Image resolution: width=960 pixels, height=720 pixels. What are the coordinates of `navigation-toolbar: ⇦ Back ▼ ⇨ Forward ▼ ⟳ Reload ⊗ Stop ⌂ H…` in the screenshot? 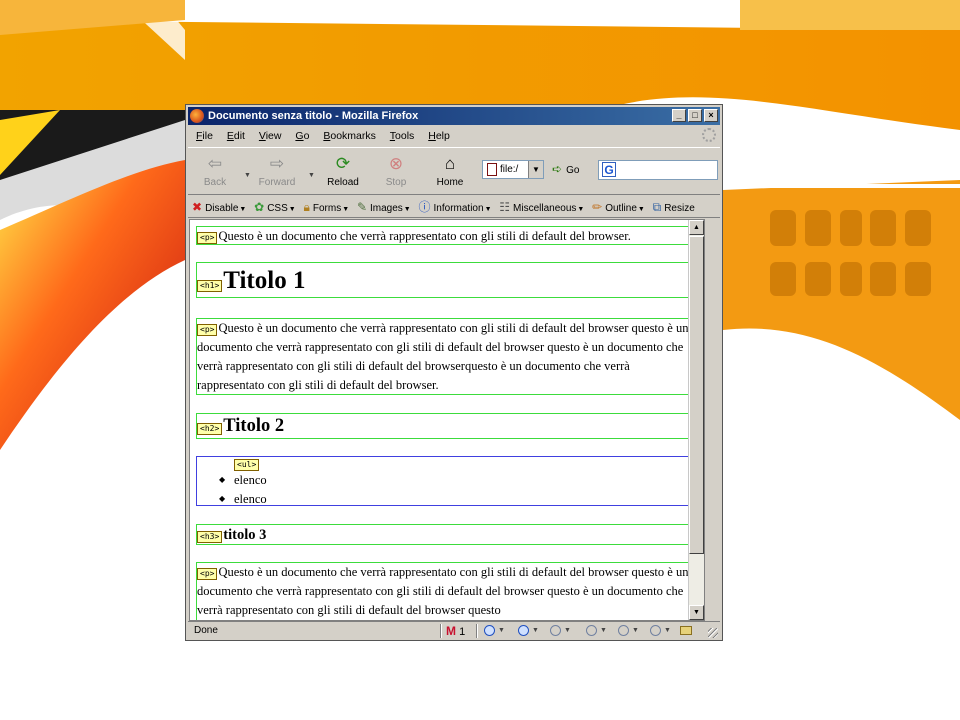 It's located at (454, 171).